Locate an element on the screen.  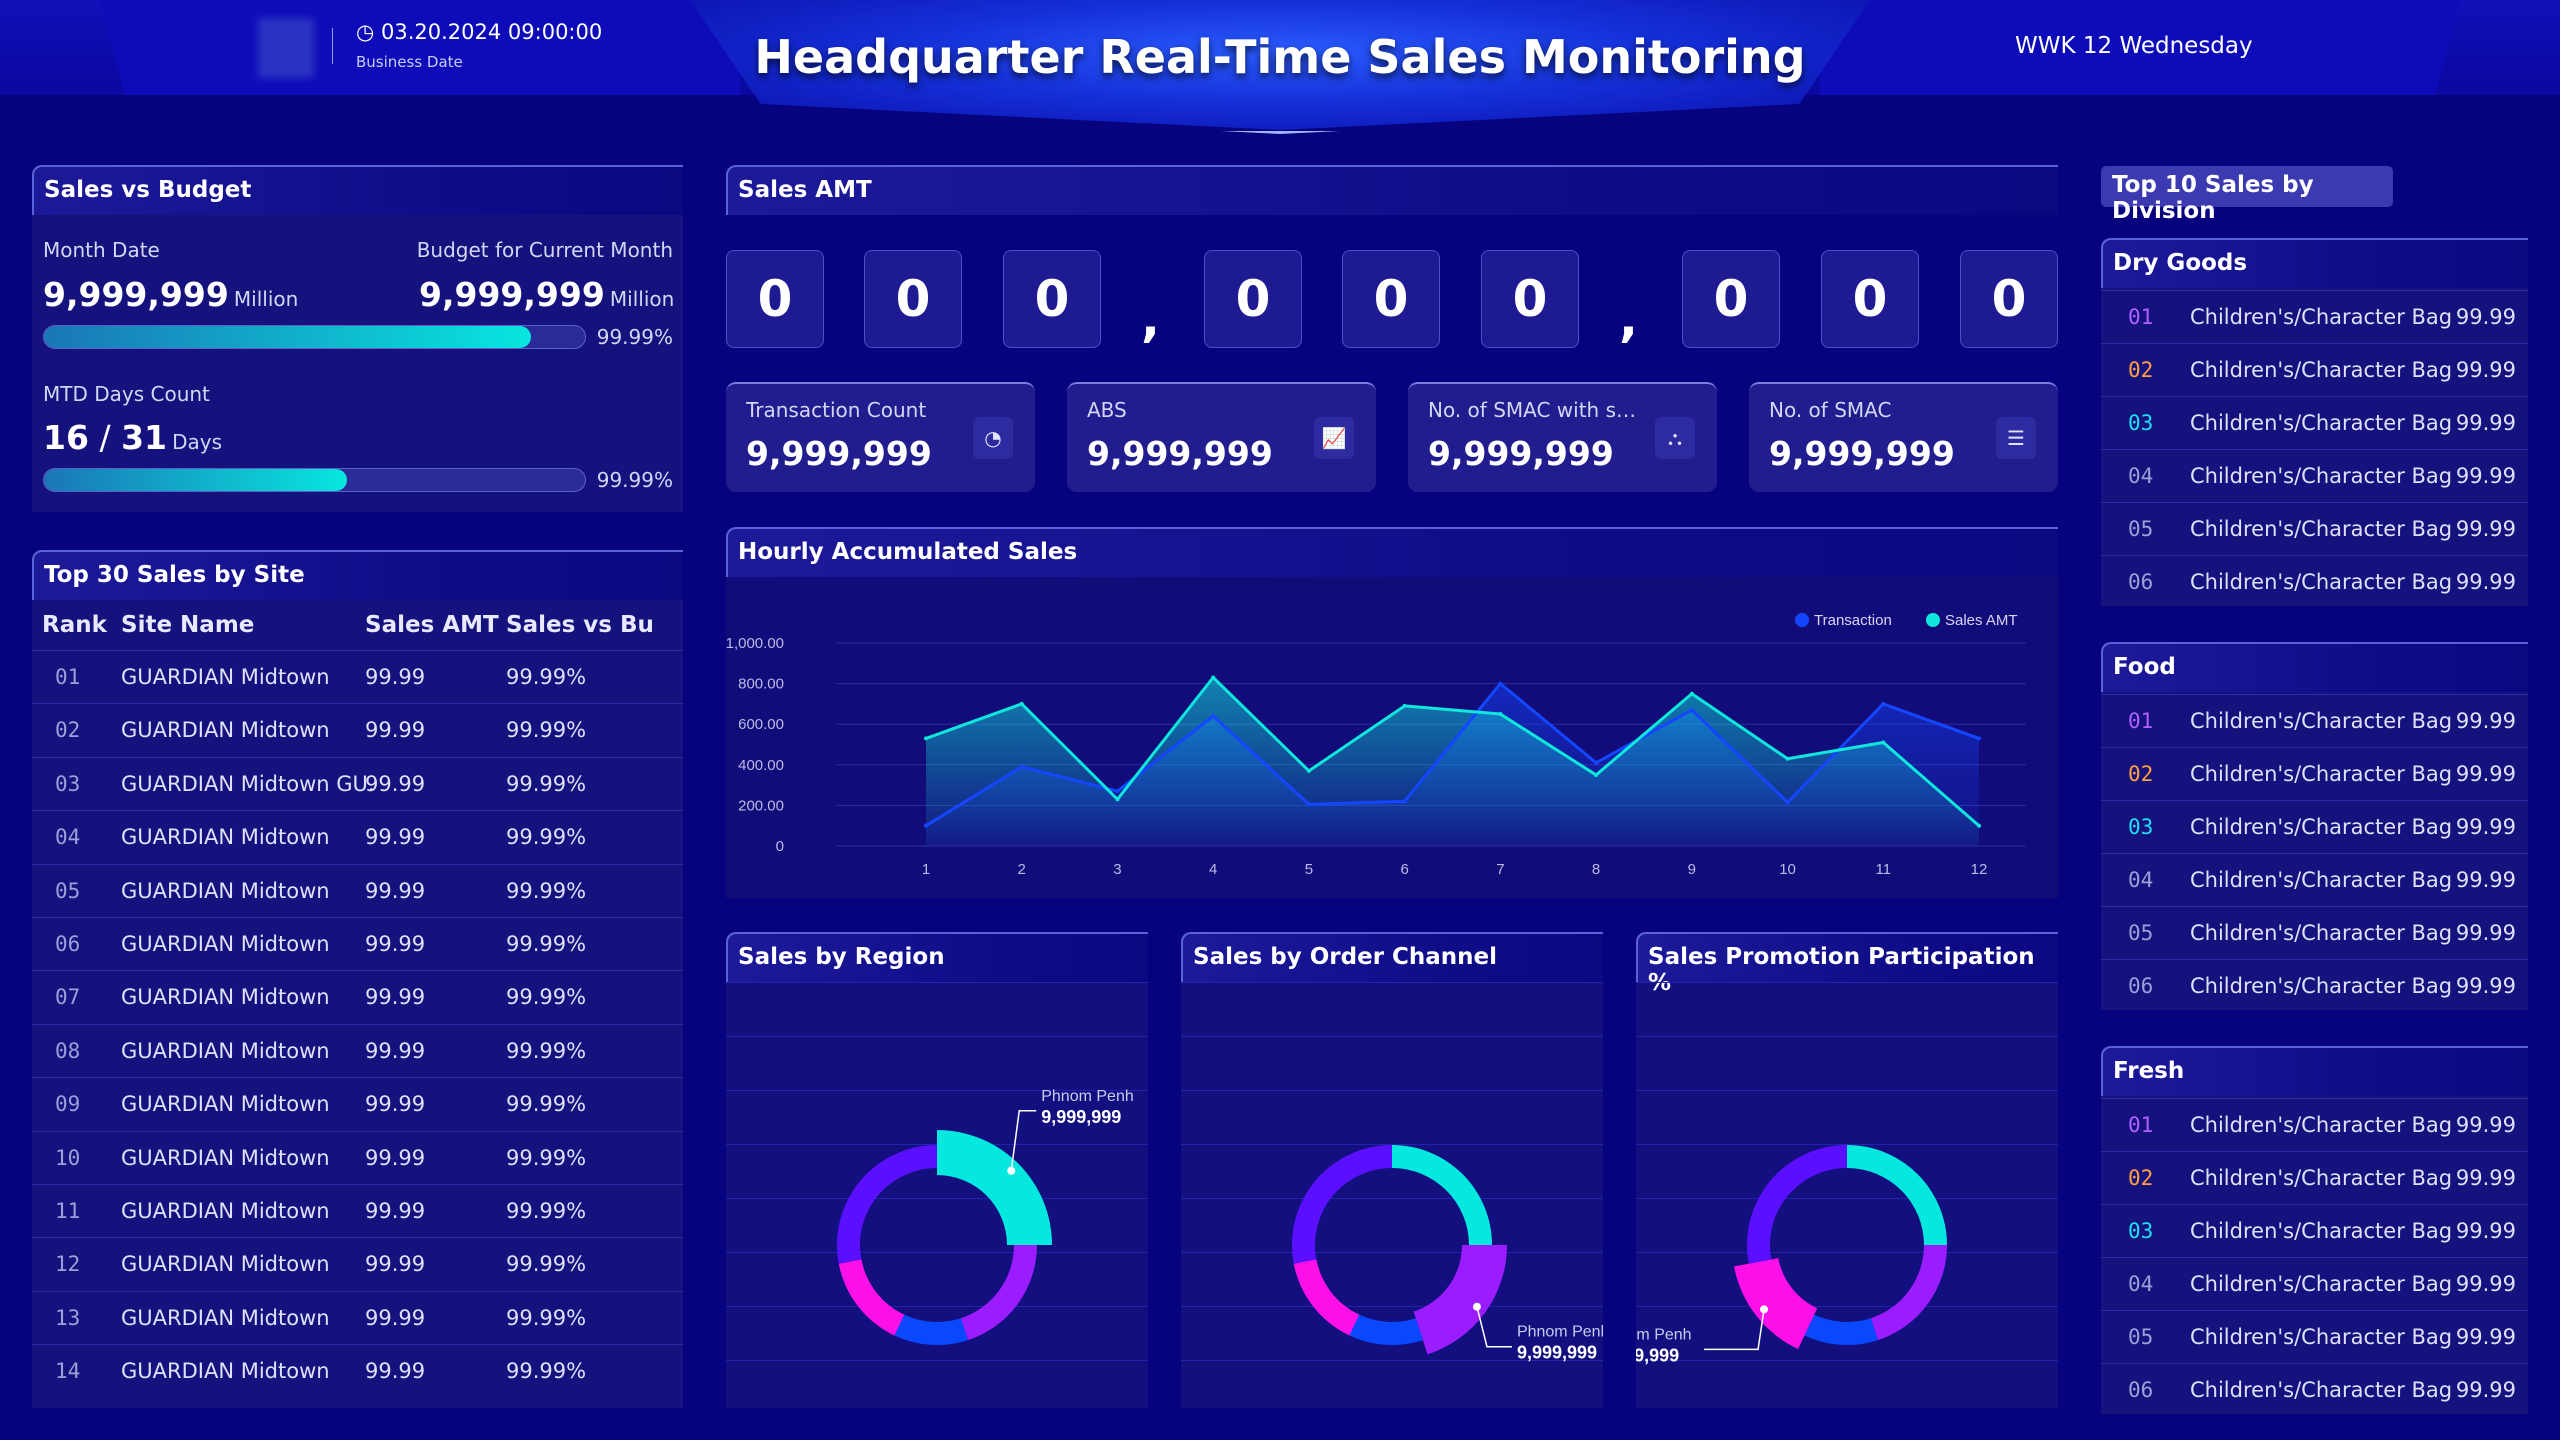
budget-progress-bar is located at coordinates (314, 337).